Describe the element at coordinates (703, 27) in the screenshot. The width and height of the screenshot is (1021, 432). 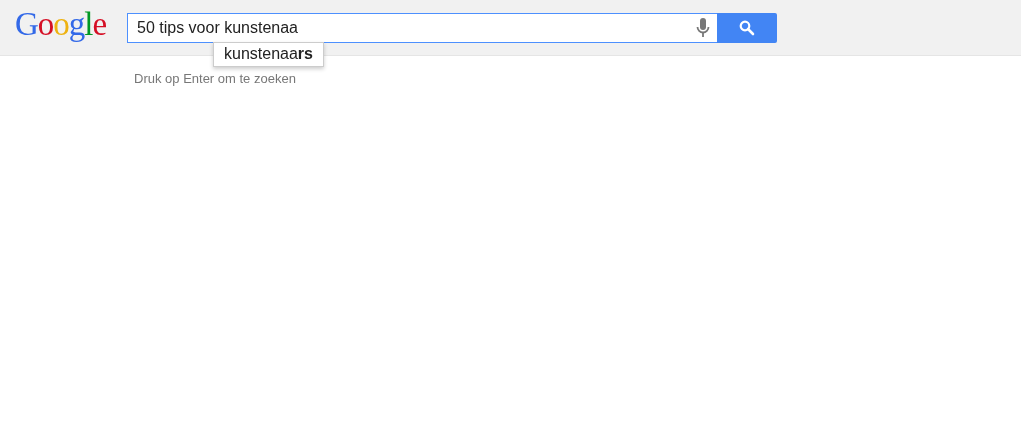
I see `microphone-icon` at that location.